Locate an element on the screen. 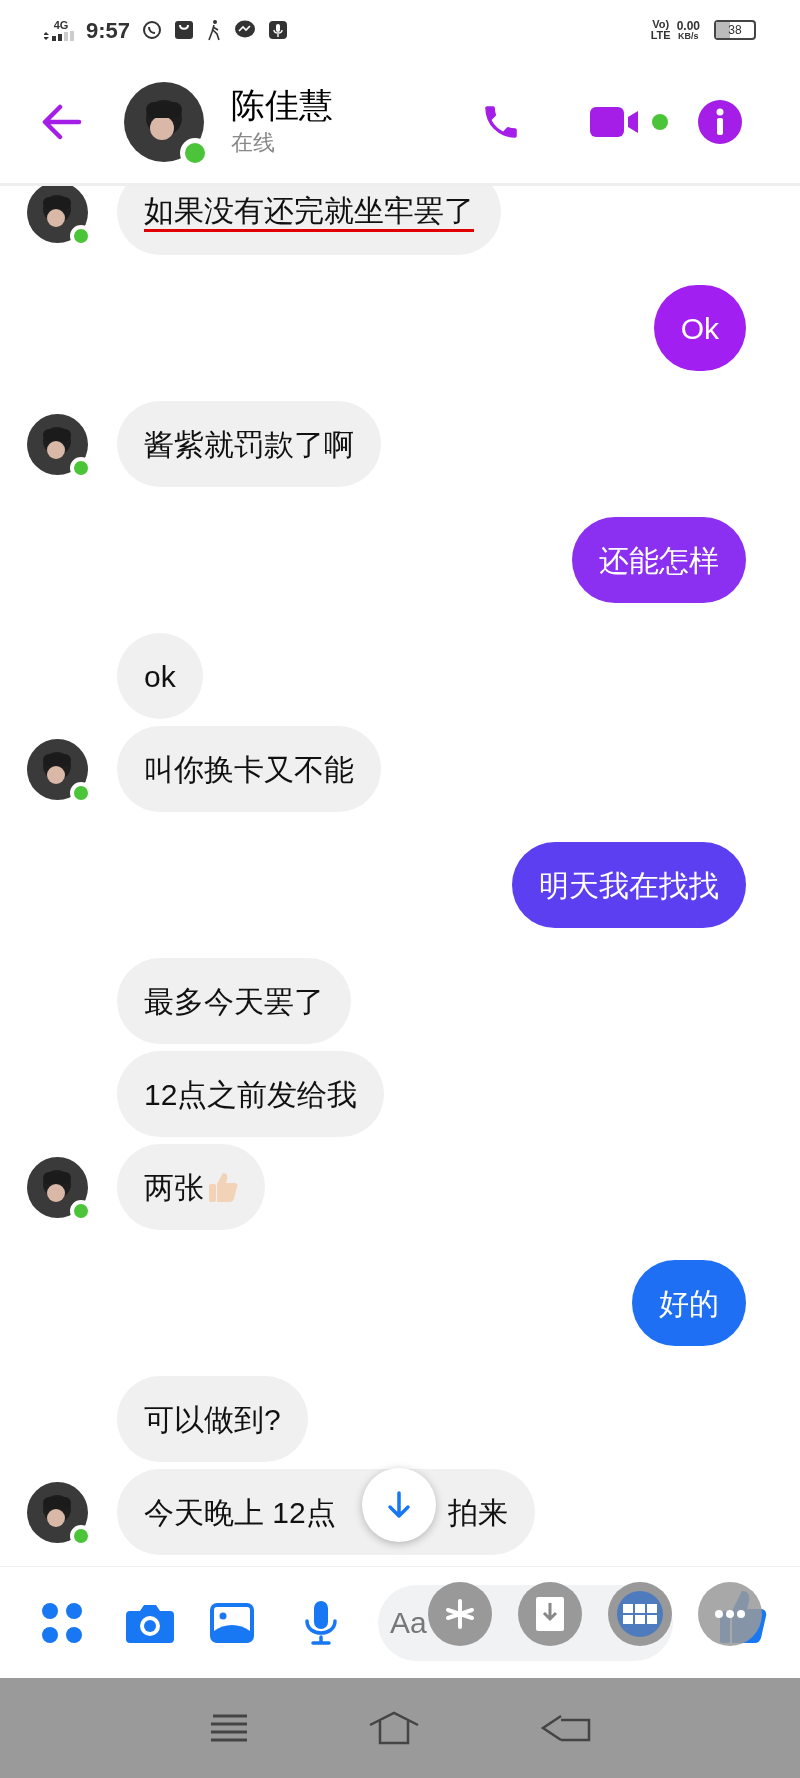 The image size is (800, 1778). message-text: ok is located at coordinates (160, 676).